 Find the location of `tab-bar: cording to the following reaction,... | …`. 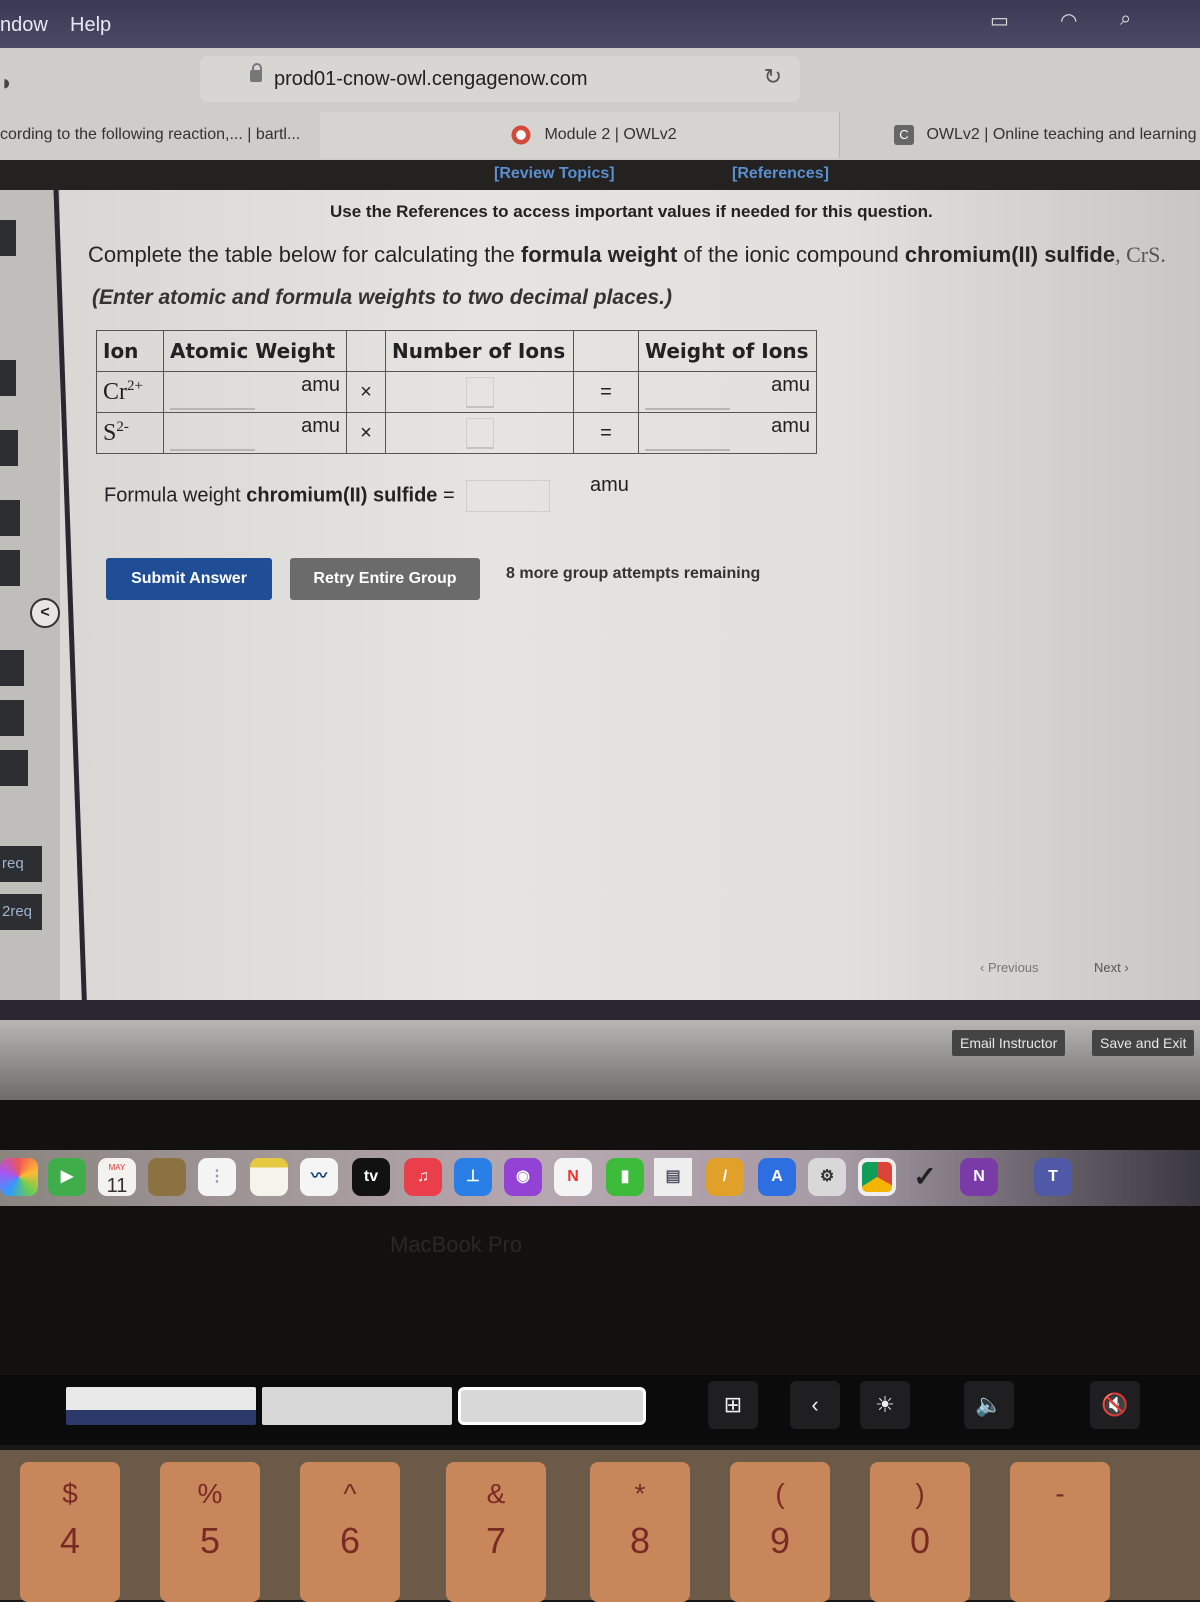

tab-bar: cording to the following reaction,... | … is located at coordinates (600, 135).